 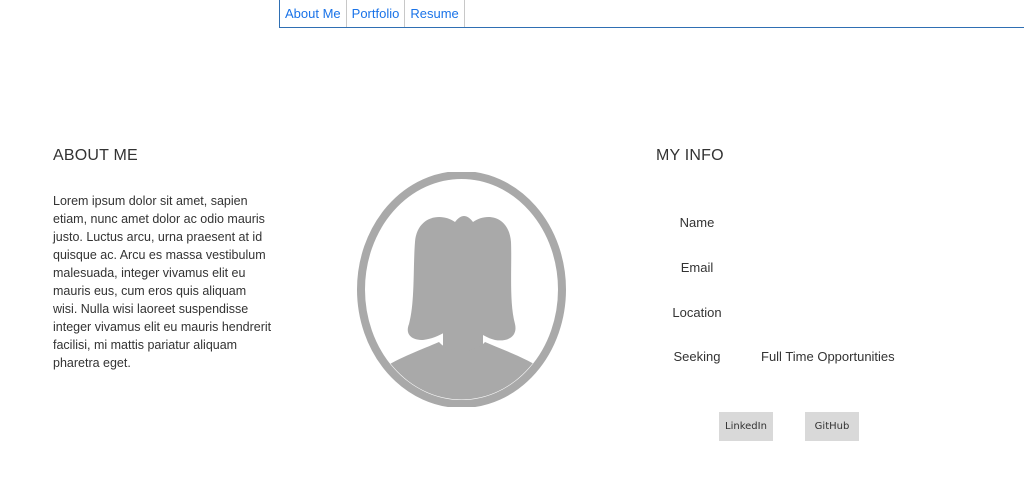 I want to click on about-me-title: ABOUT ME, so click(x=95, y=155).